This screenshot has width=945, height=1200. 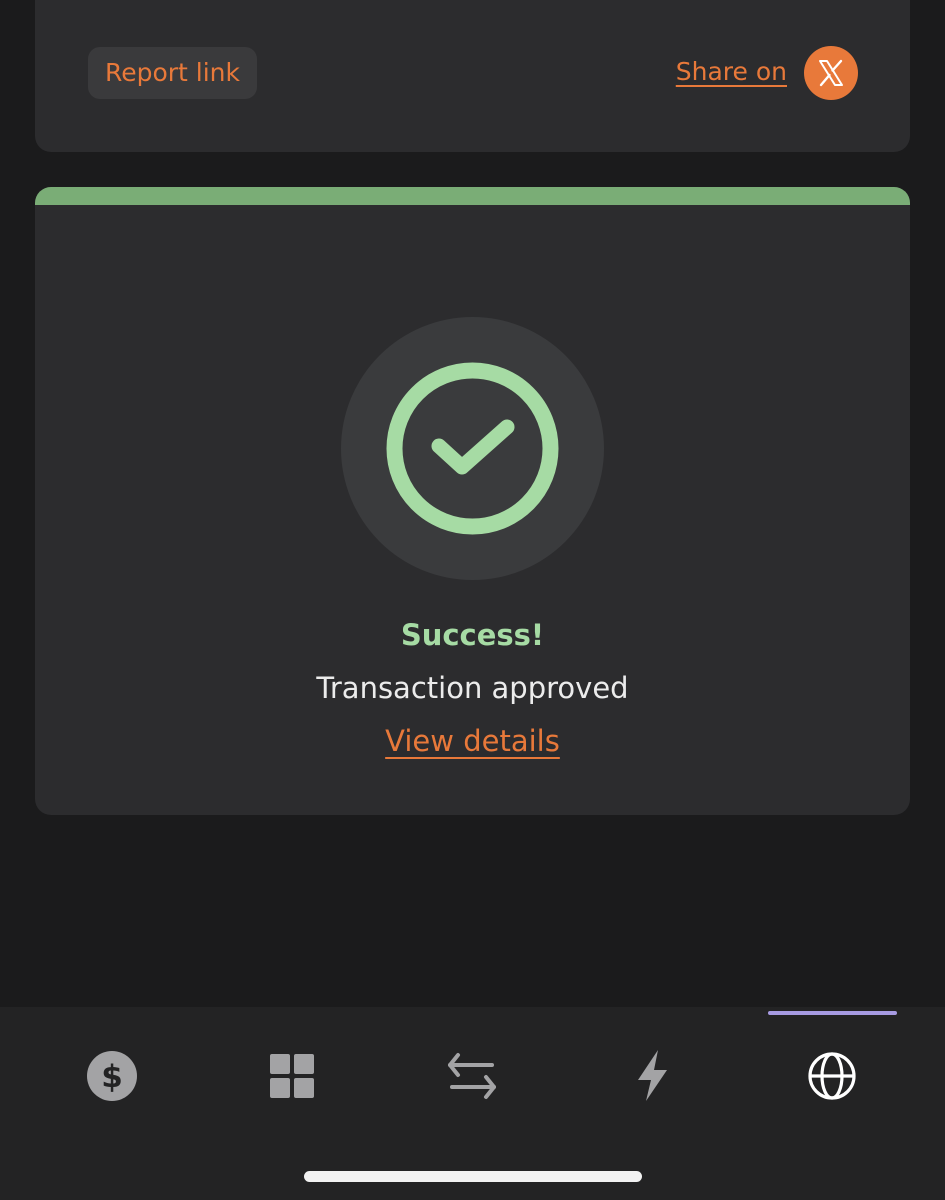 I want to click on tab-grid, so click(x=292, y=1073).